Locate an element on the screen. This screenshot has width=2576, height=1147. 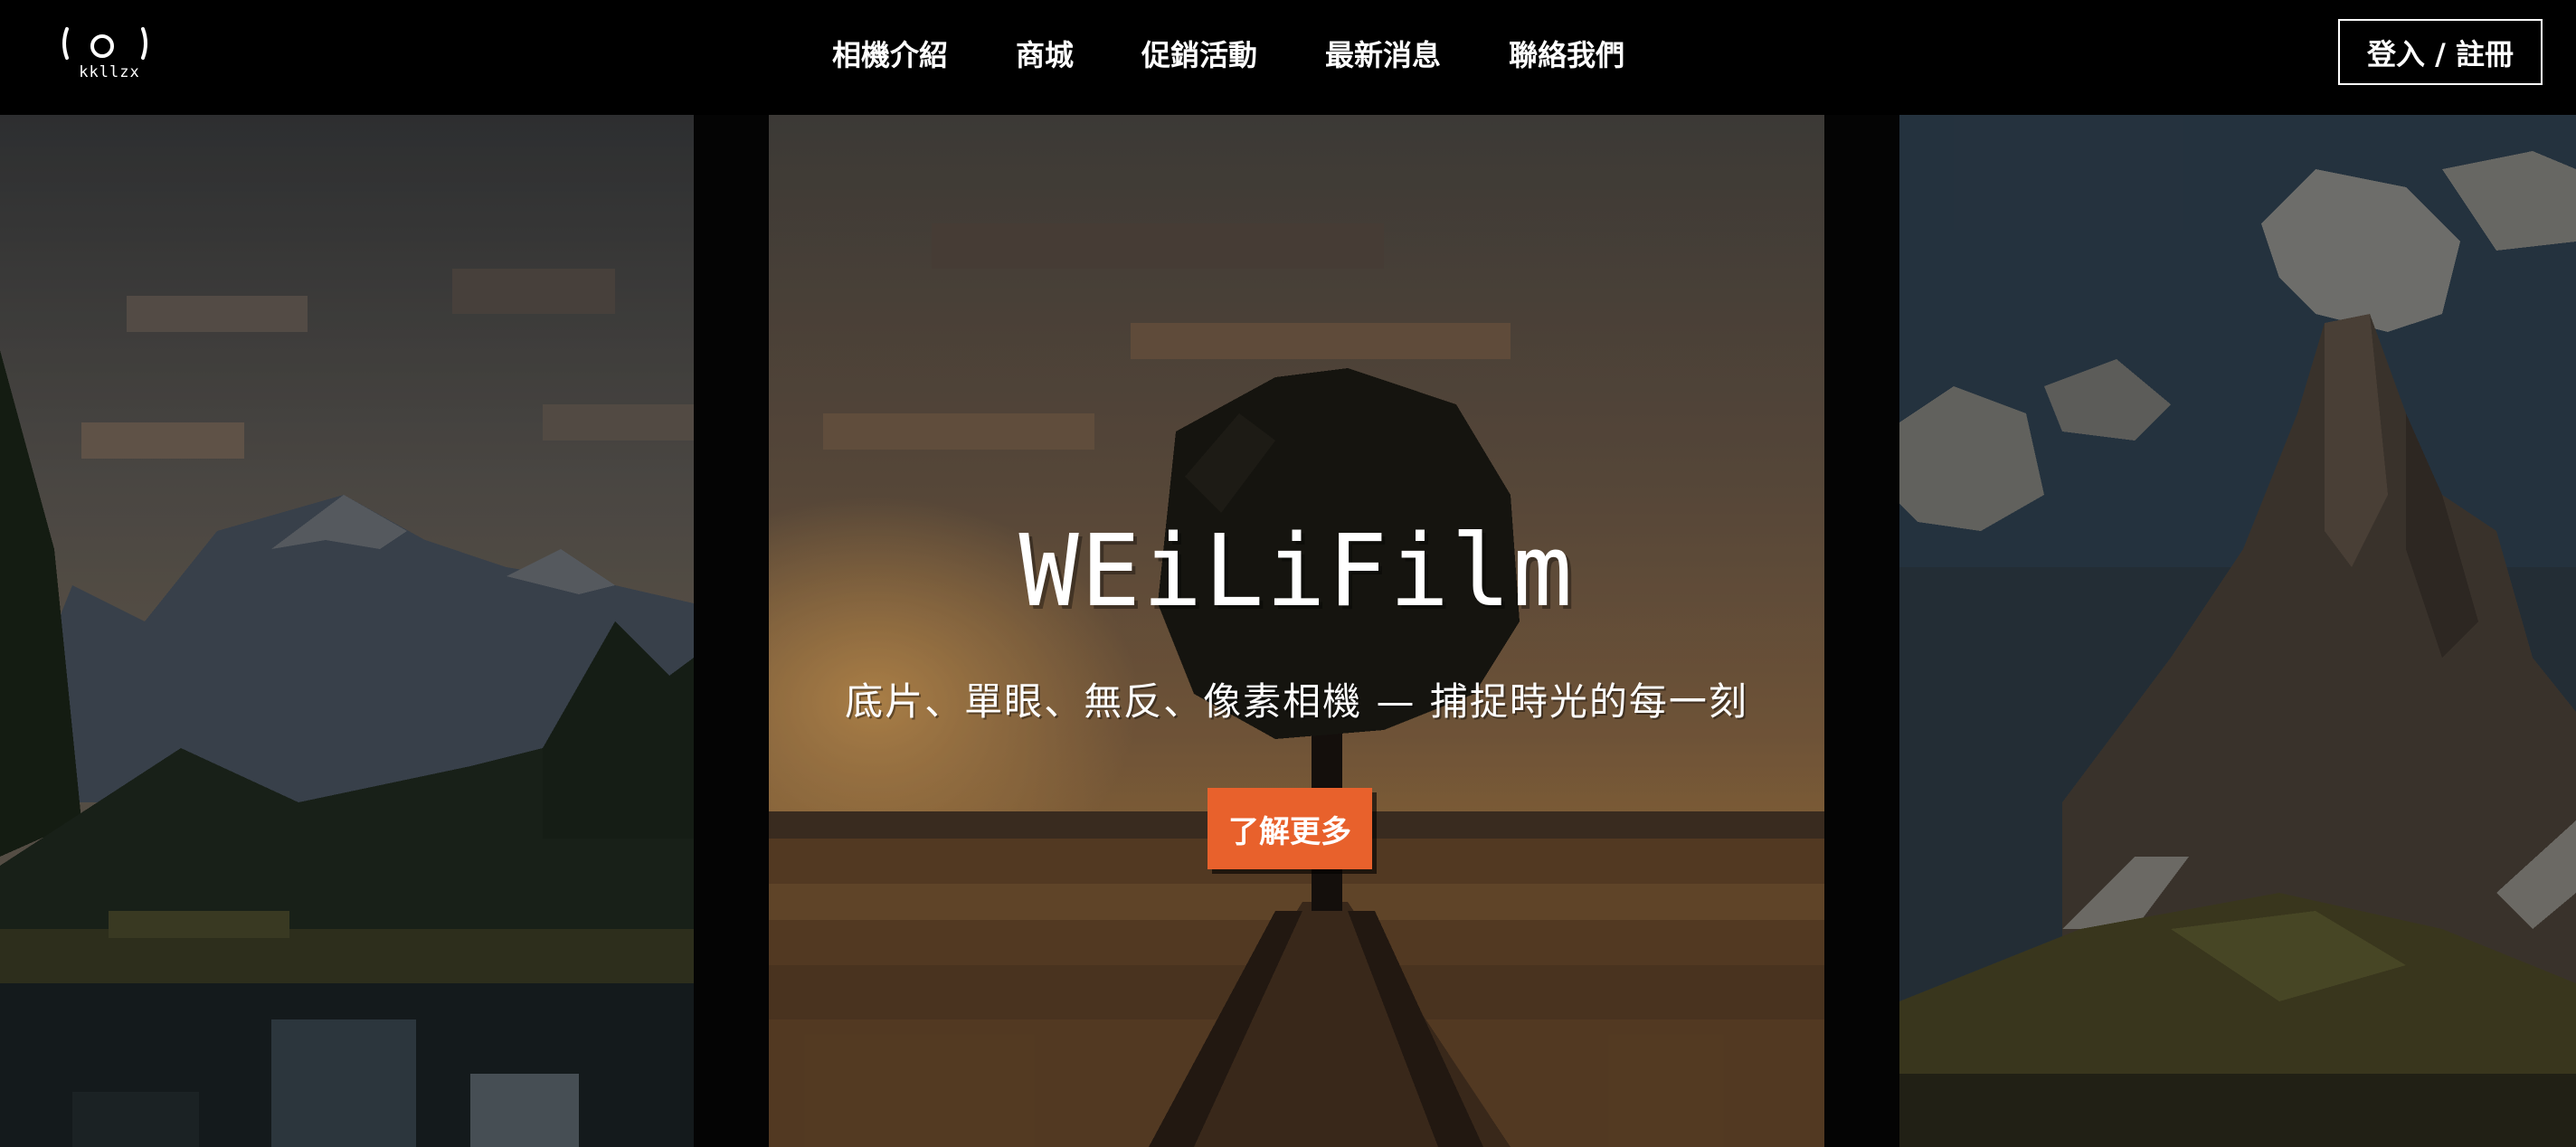
logo-text: kkllzx is located at coordinates (110, 72).